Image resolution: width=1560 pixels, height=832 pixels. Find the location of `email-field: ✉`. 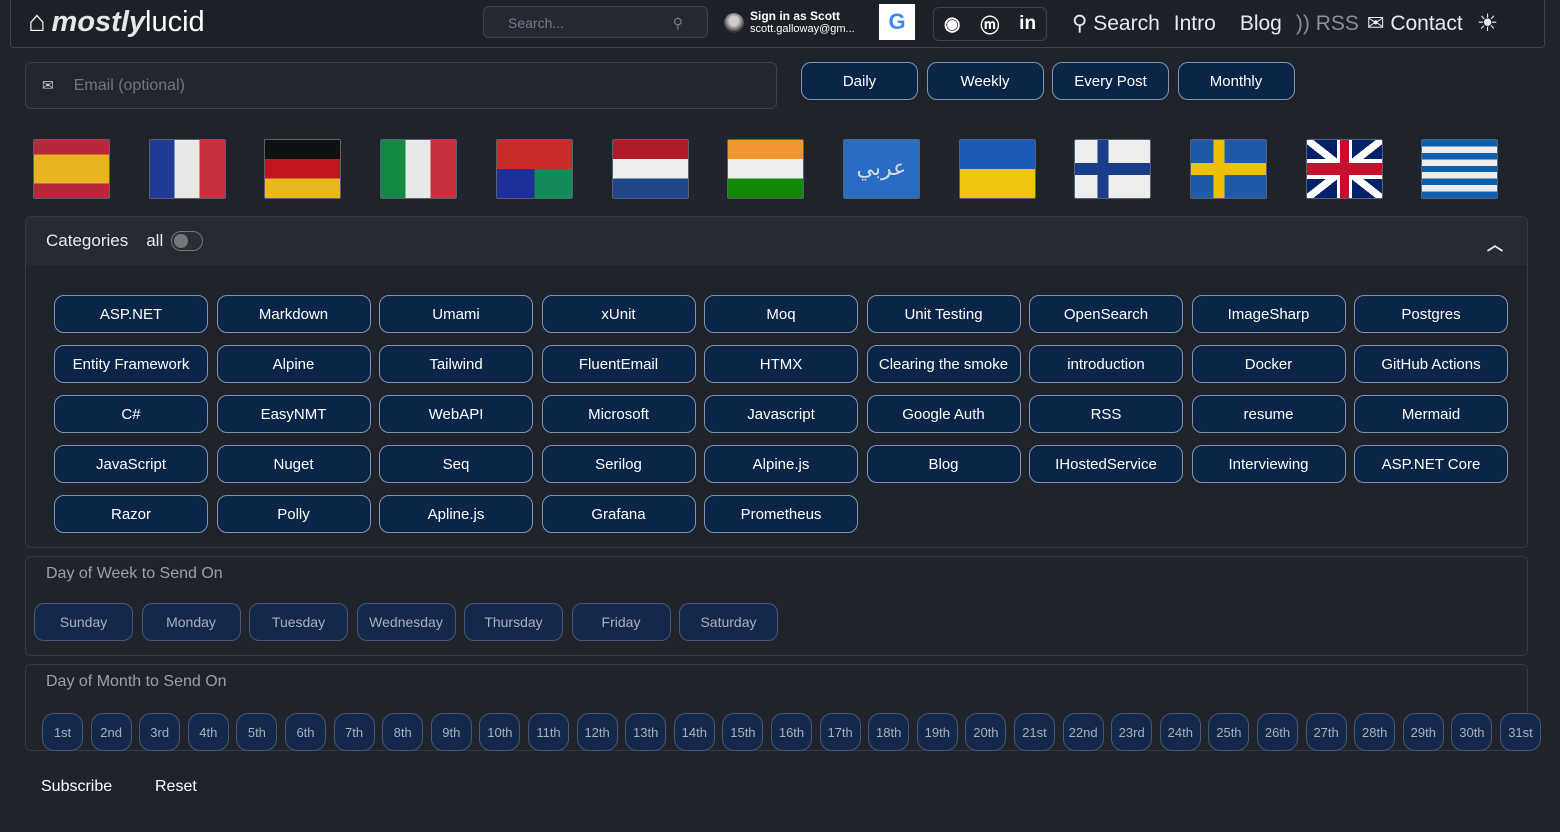

email-field: ✉ is located at coordinates (401, 85).